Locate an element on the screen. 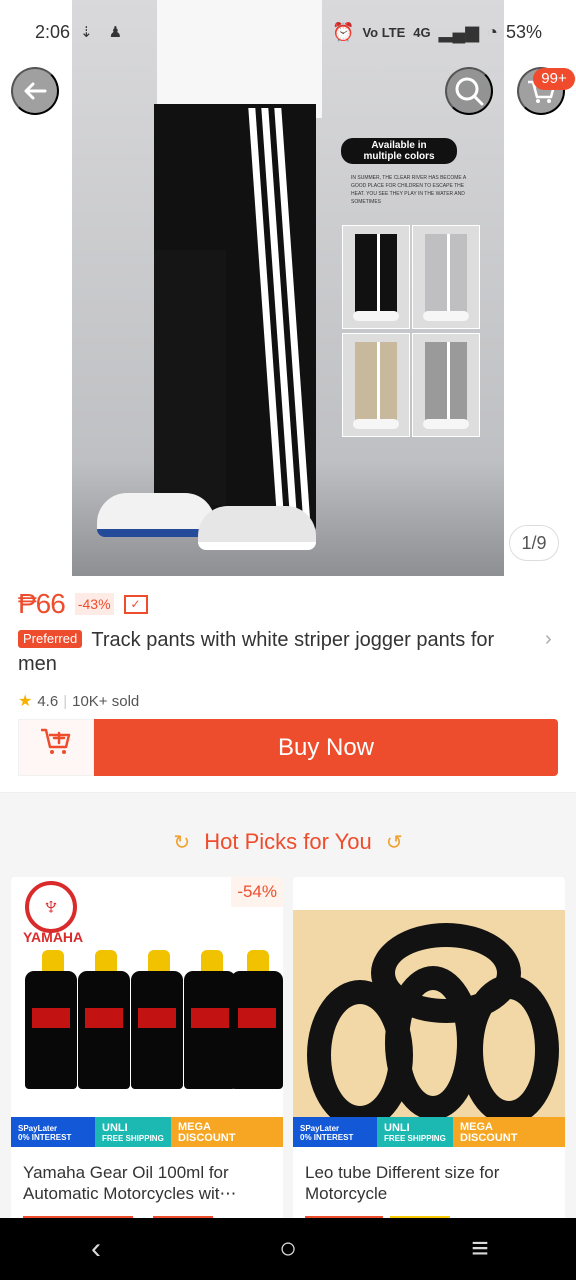 The image size is (576, 1280). color-thumbnail-gray is located at coordinates (446, 277).